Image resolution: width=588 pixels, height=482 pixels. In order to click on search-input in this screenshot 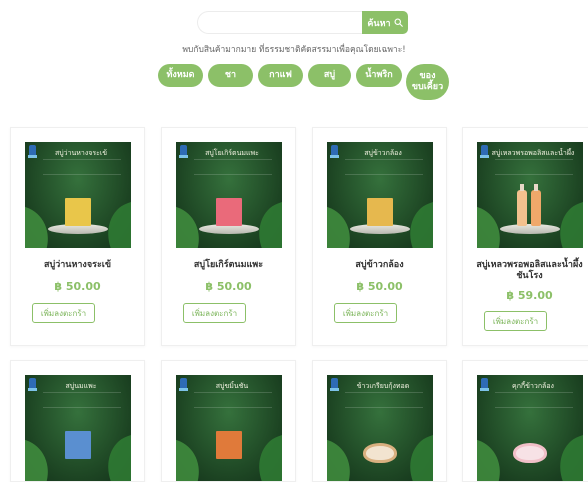, I will do `click(279, 22)`.